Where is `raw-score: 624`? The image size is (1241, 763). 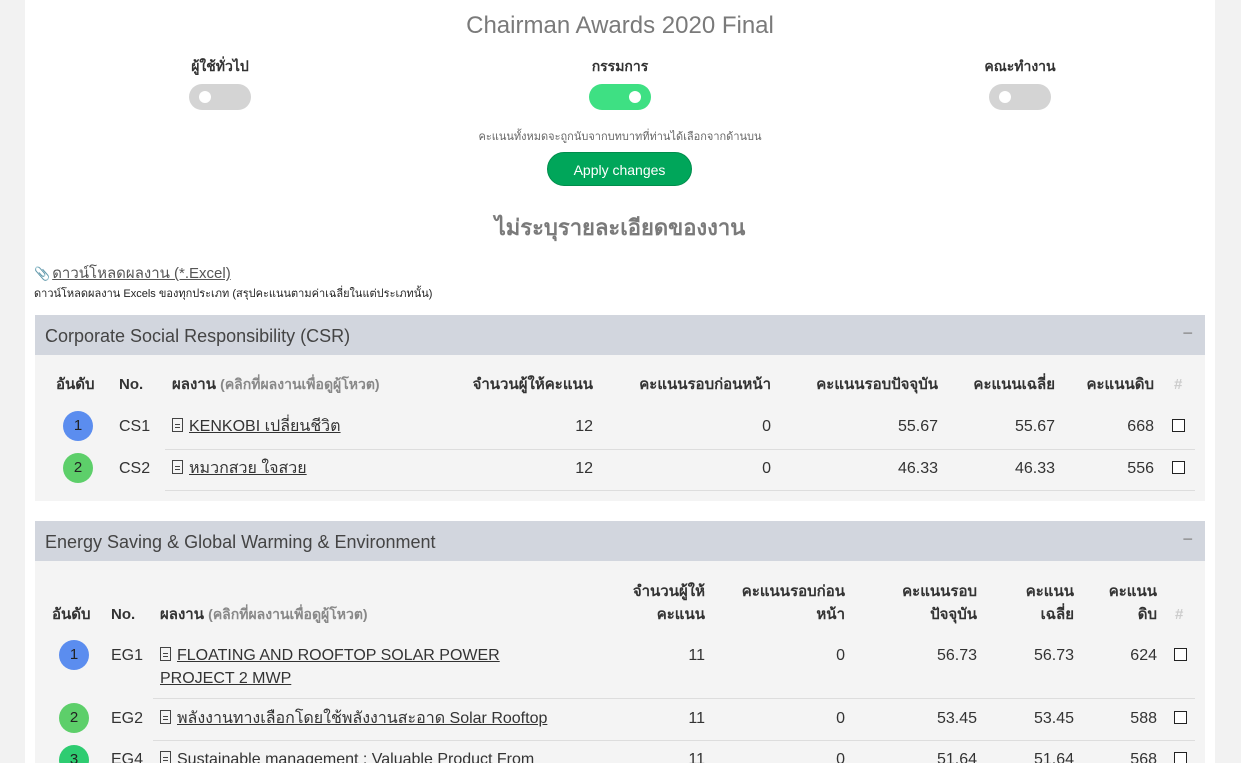
raw-score: 624 is located at coordinates (1143, 655).